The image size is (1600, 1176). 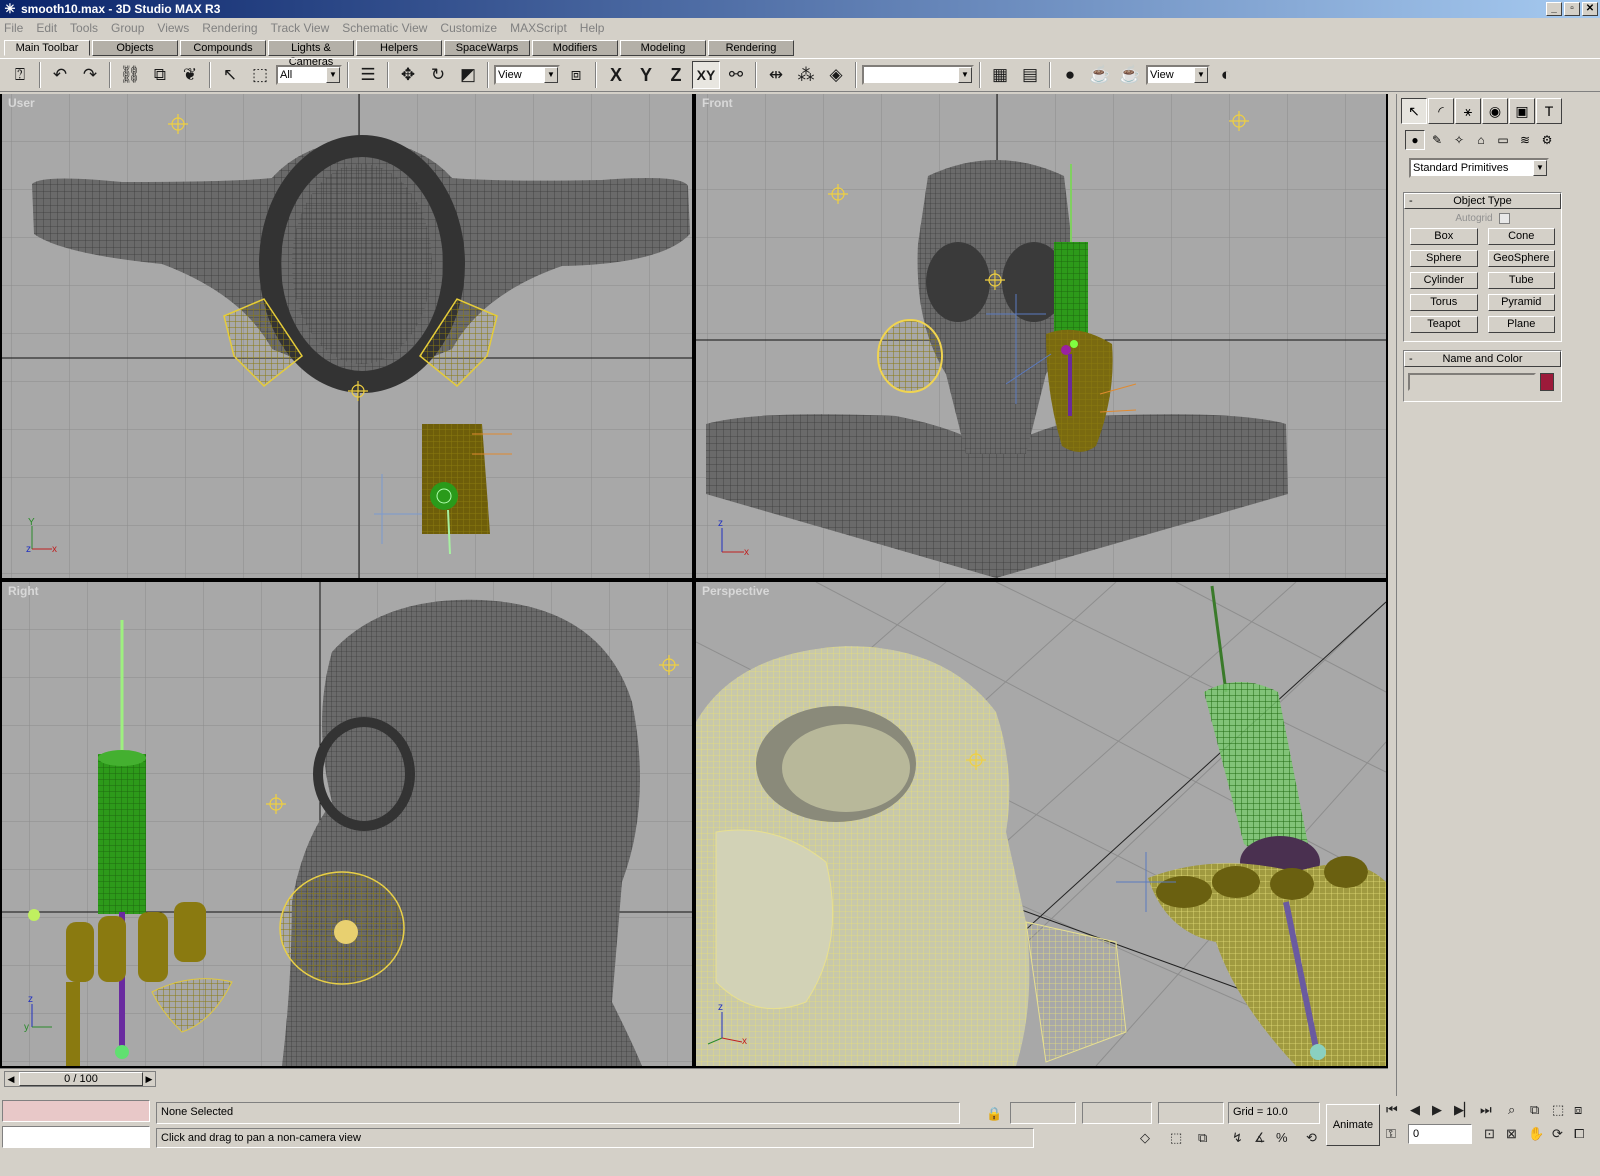 What do you see at coordinates (751, 48) in the screenshot?
I see `tab-rendering: Rendering` at bounding box center [751, 48].